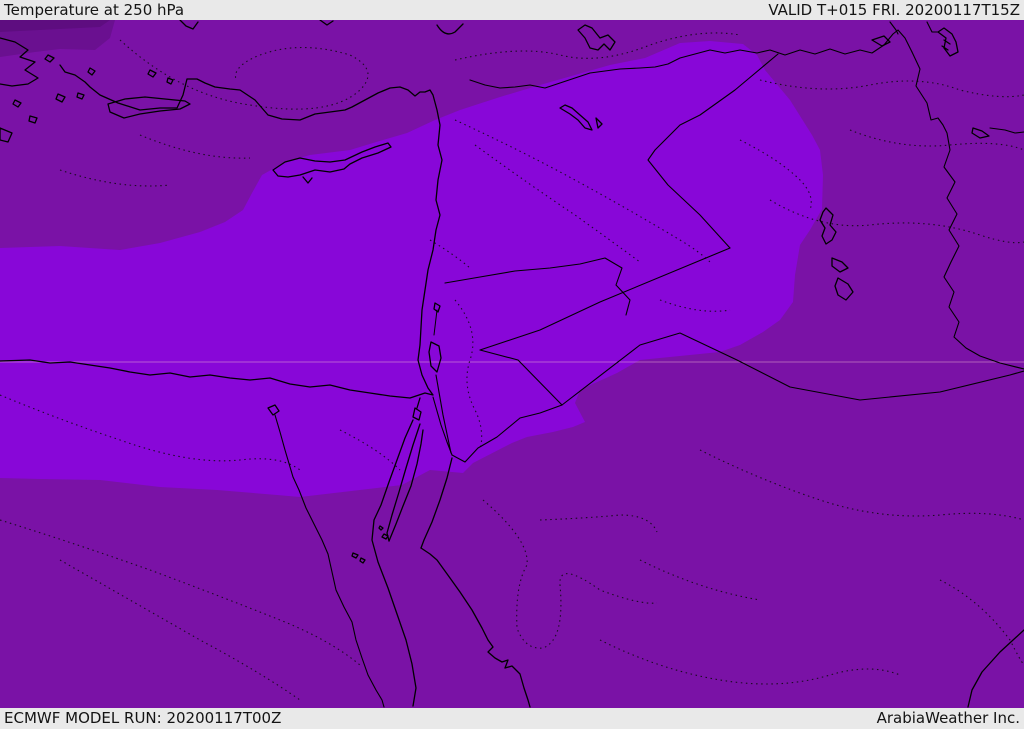  Describe the element at coordinates (94, 9) in the screenshot. I see `map-title: Temperature at 250 hPa` at that location.